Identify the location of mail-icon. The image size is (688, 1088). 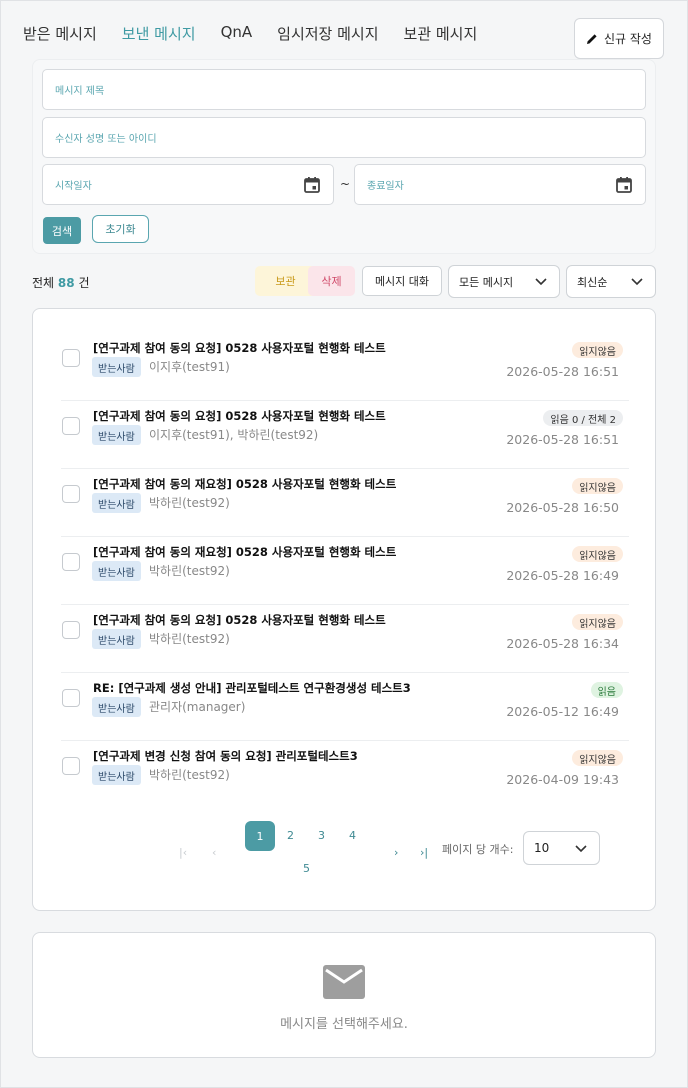
(344, 982).